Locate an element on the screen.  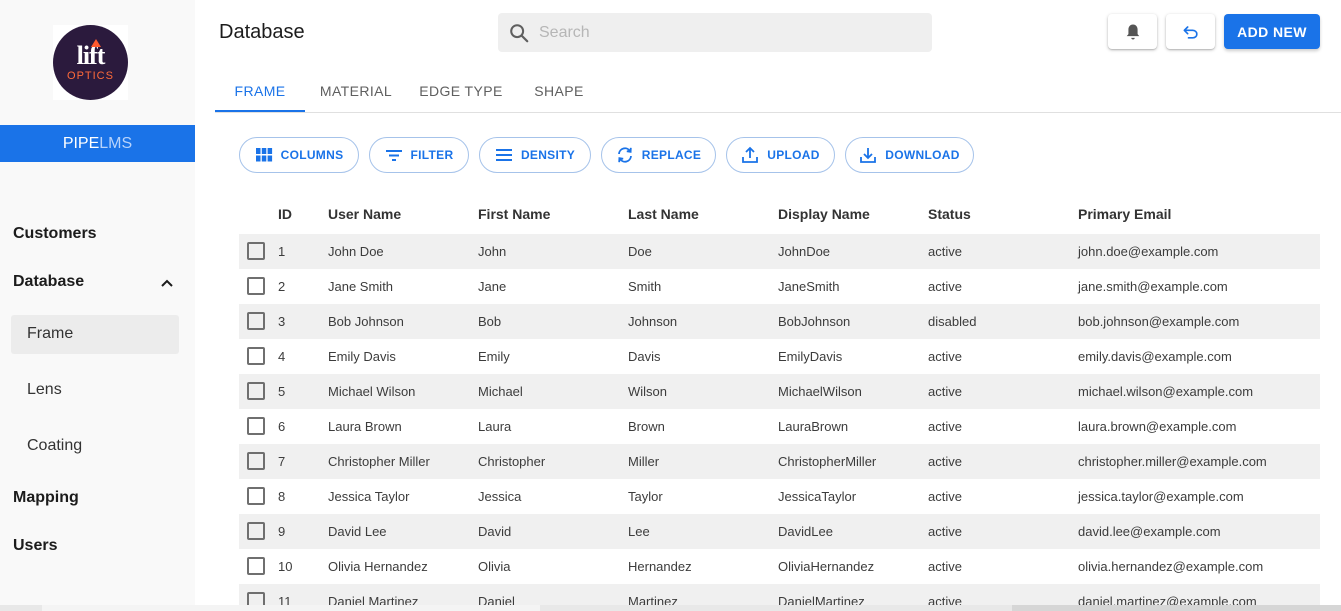
filter-label: FILTER is located at coordinates (432, 155).